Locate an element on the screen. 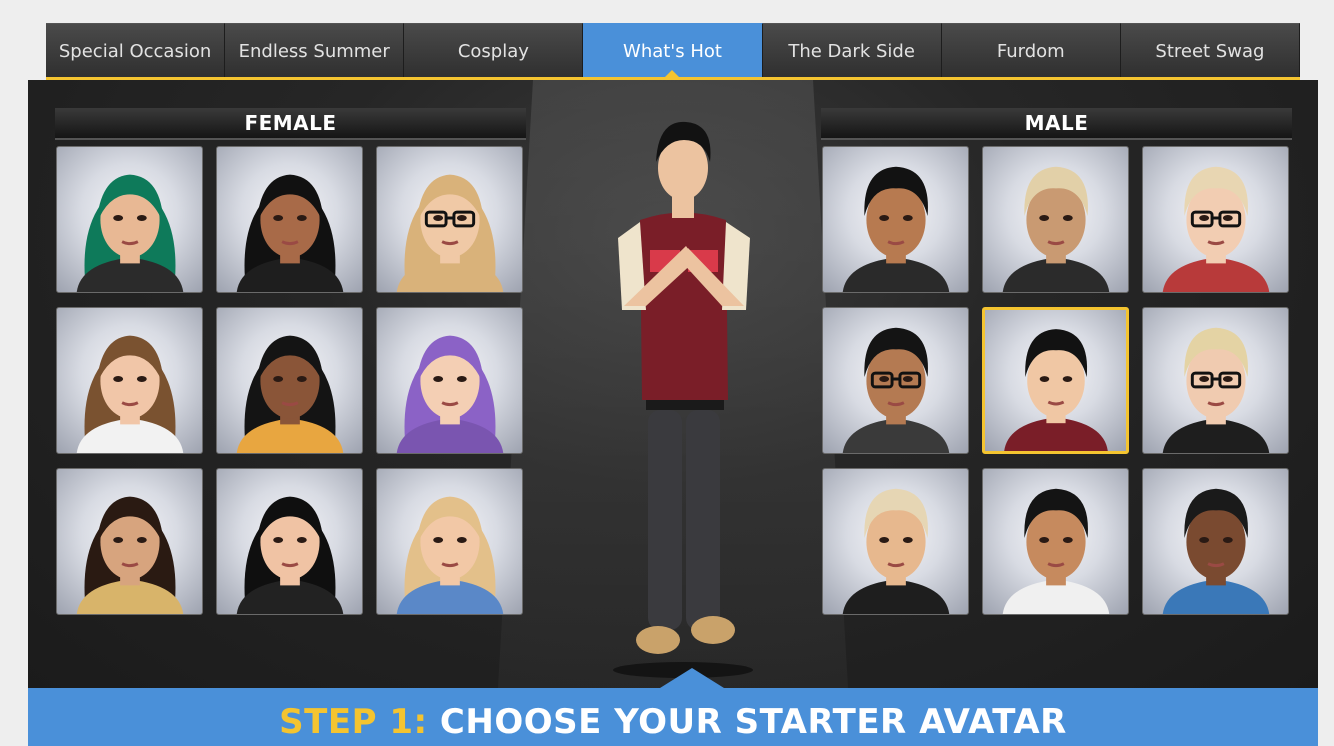 This screenshot has width=1334, height=746. avatar-preview-figure is located at coordinates (683, 399).